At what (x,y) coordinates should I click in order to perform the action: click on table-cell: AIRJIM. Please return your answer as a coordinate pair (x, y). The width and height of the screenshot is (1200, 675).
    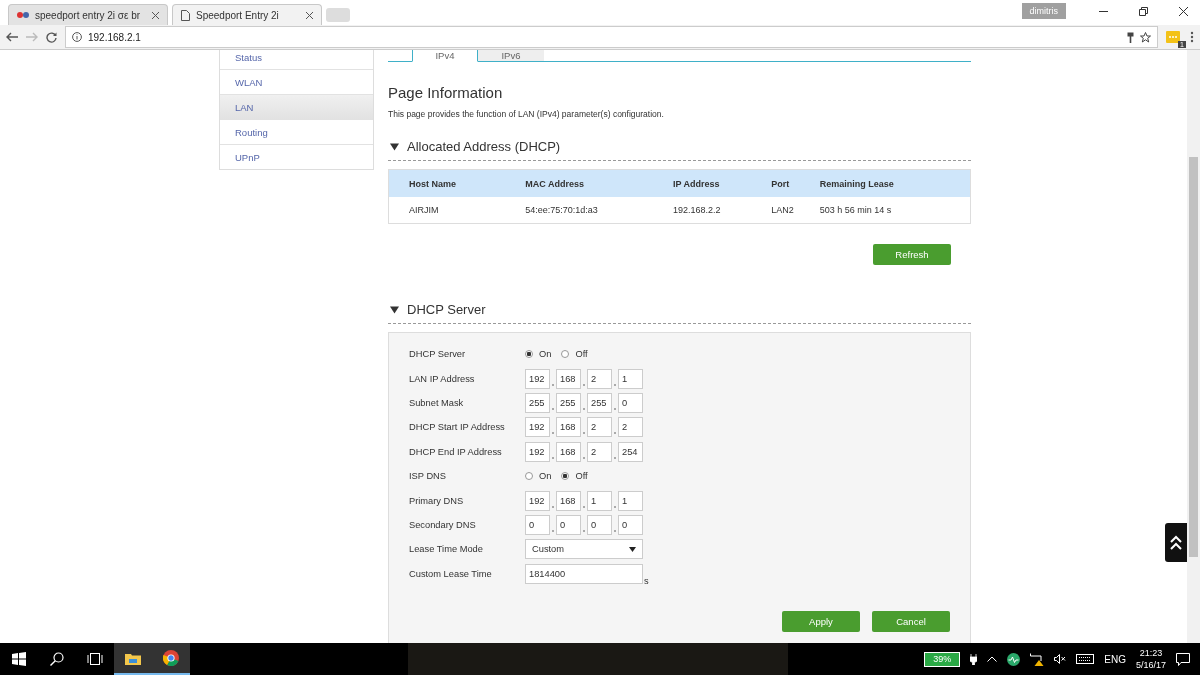
    Looking at the image, I should click on (456, 210).